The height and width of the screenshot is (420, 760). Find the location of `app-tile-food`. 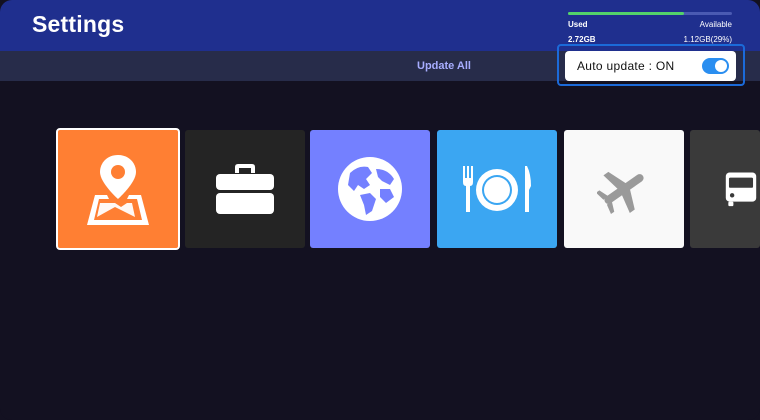

app-tile-food is located at coordinates (497, 189).